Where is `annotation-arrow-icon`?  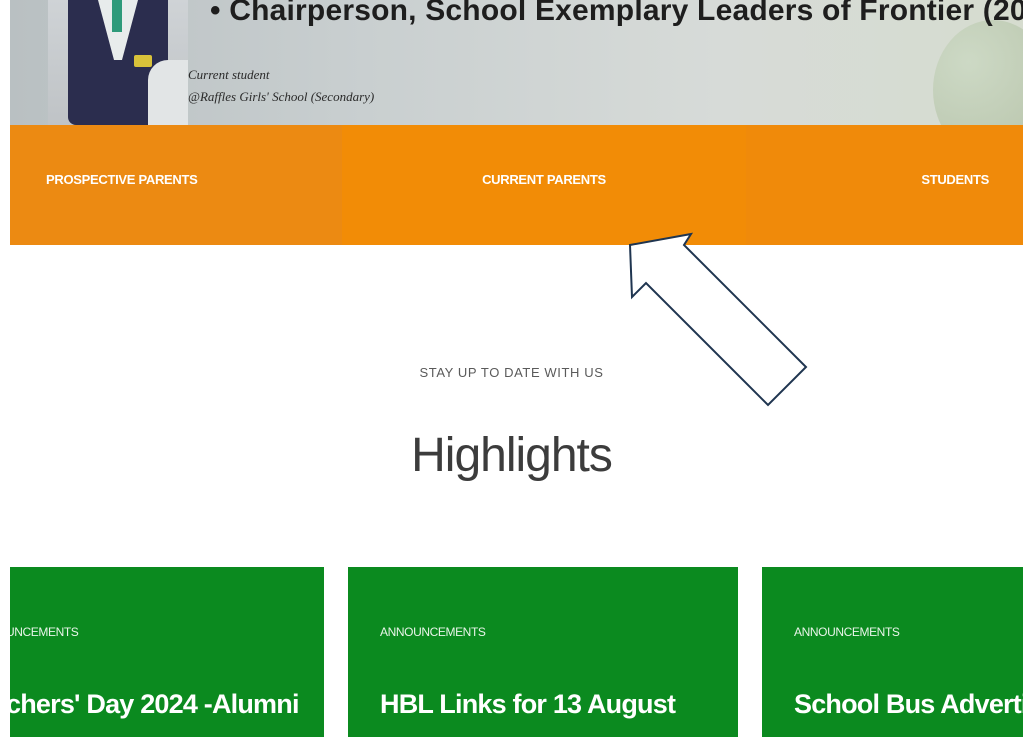 annotation-arrow-icon is located at coordinates (718, 319).